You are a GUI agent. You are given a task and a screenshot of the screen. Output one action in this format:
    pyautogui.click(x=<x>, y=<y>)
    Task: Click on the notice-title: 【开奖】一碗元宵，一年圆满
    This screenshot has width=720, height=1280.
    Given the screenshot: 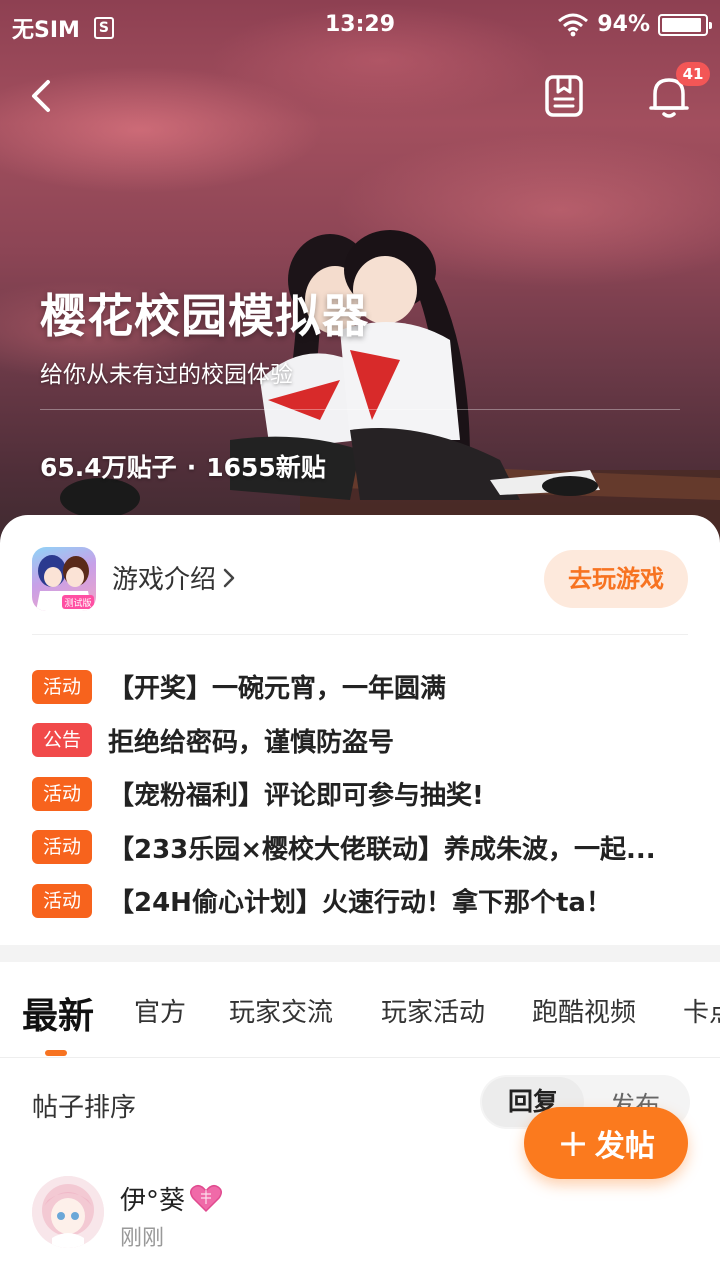 What is the action you would take?
    pyautogui.click(x=277, y=689)
    